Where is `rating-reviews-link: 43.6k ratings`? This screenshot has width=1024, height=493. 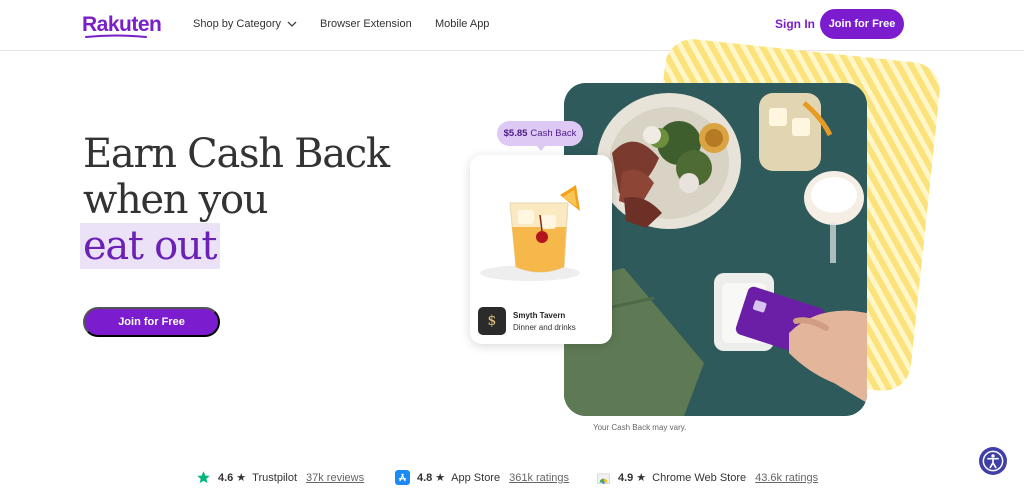 rating-reviews-link: 43.6k ratings is located at coordinates (786, 478).